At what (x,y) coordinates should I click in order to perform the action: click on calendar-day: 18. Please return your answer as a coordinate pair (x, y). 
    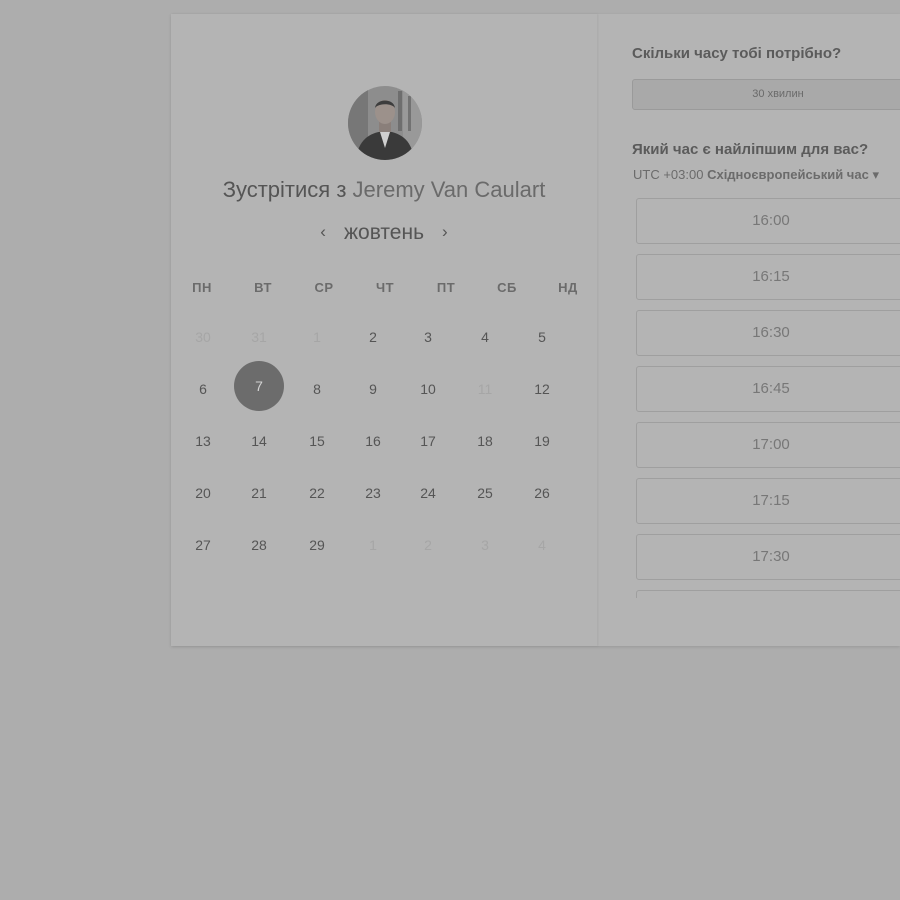
    Looking at the image, I should click on (485, 441).